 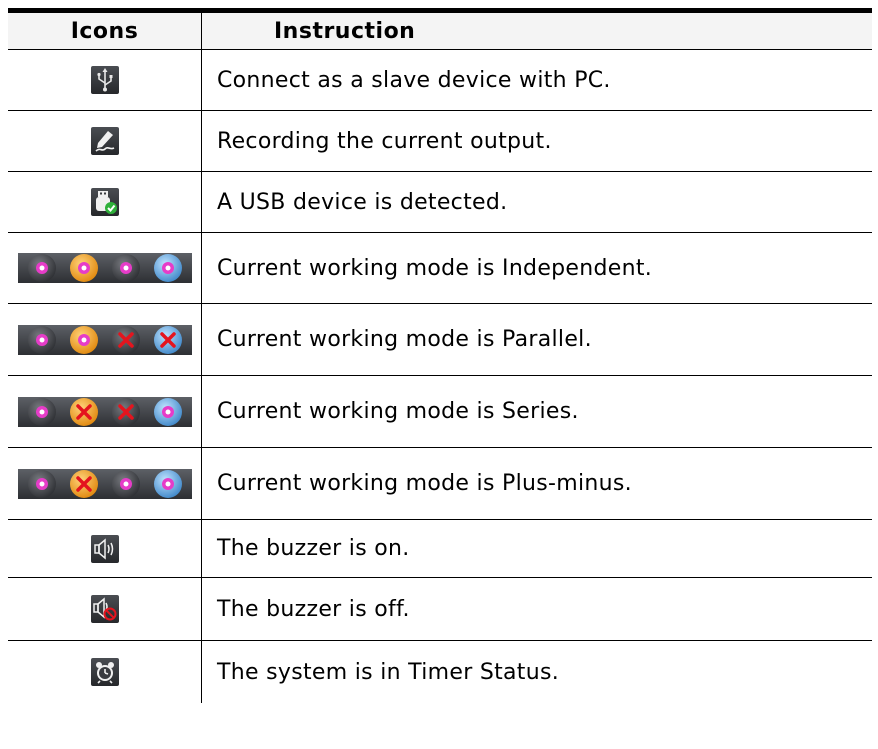 I want to click on instruction-text: Current working mode is Series., so click(x=536, y=411).